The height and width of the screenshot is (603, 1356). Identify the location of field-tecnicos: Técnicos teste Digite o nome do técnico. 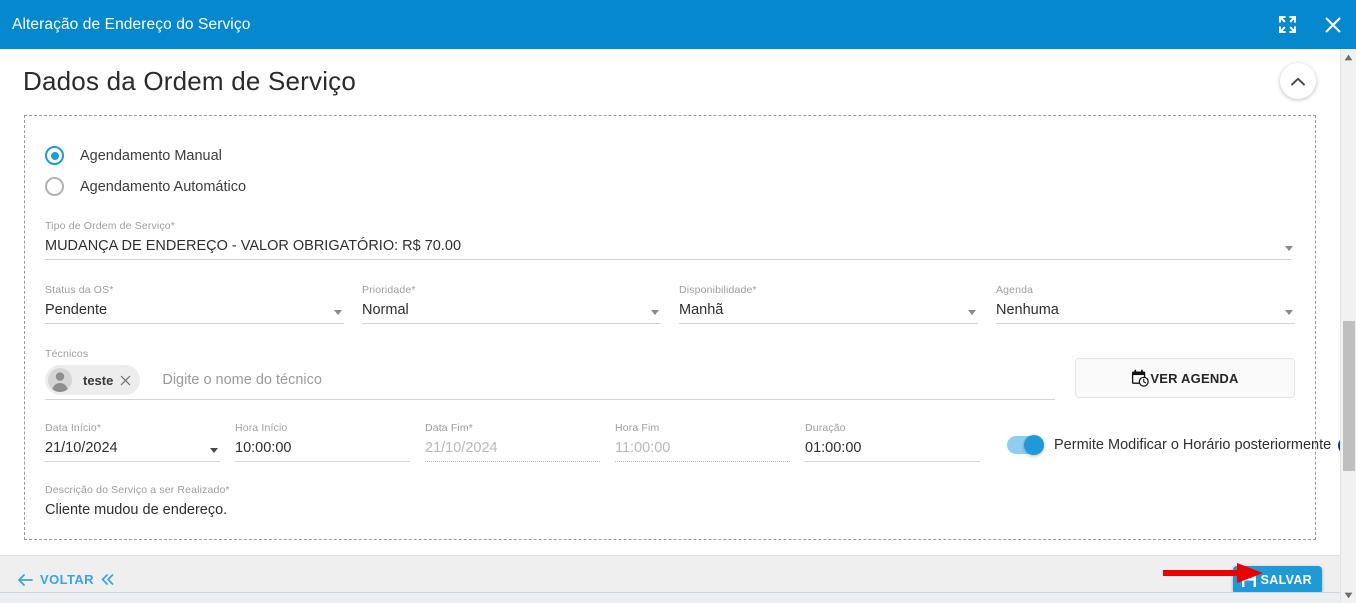
(550, 374).